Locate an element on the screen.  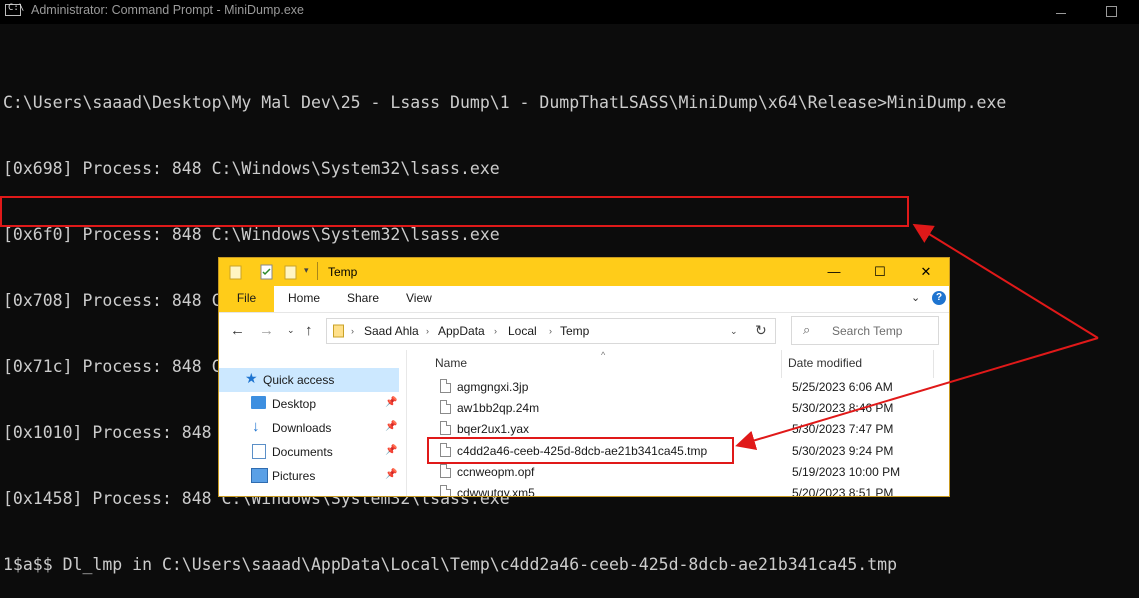
new-folder-icon is located at coordinates (291, 272).